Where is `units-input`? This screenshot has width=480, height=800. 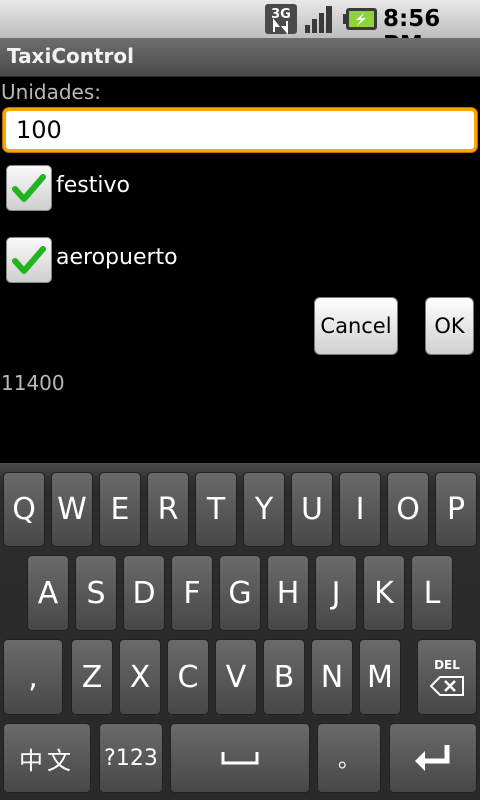
units-input is located at coordinates (231, 130).